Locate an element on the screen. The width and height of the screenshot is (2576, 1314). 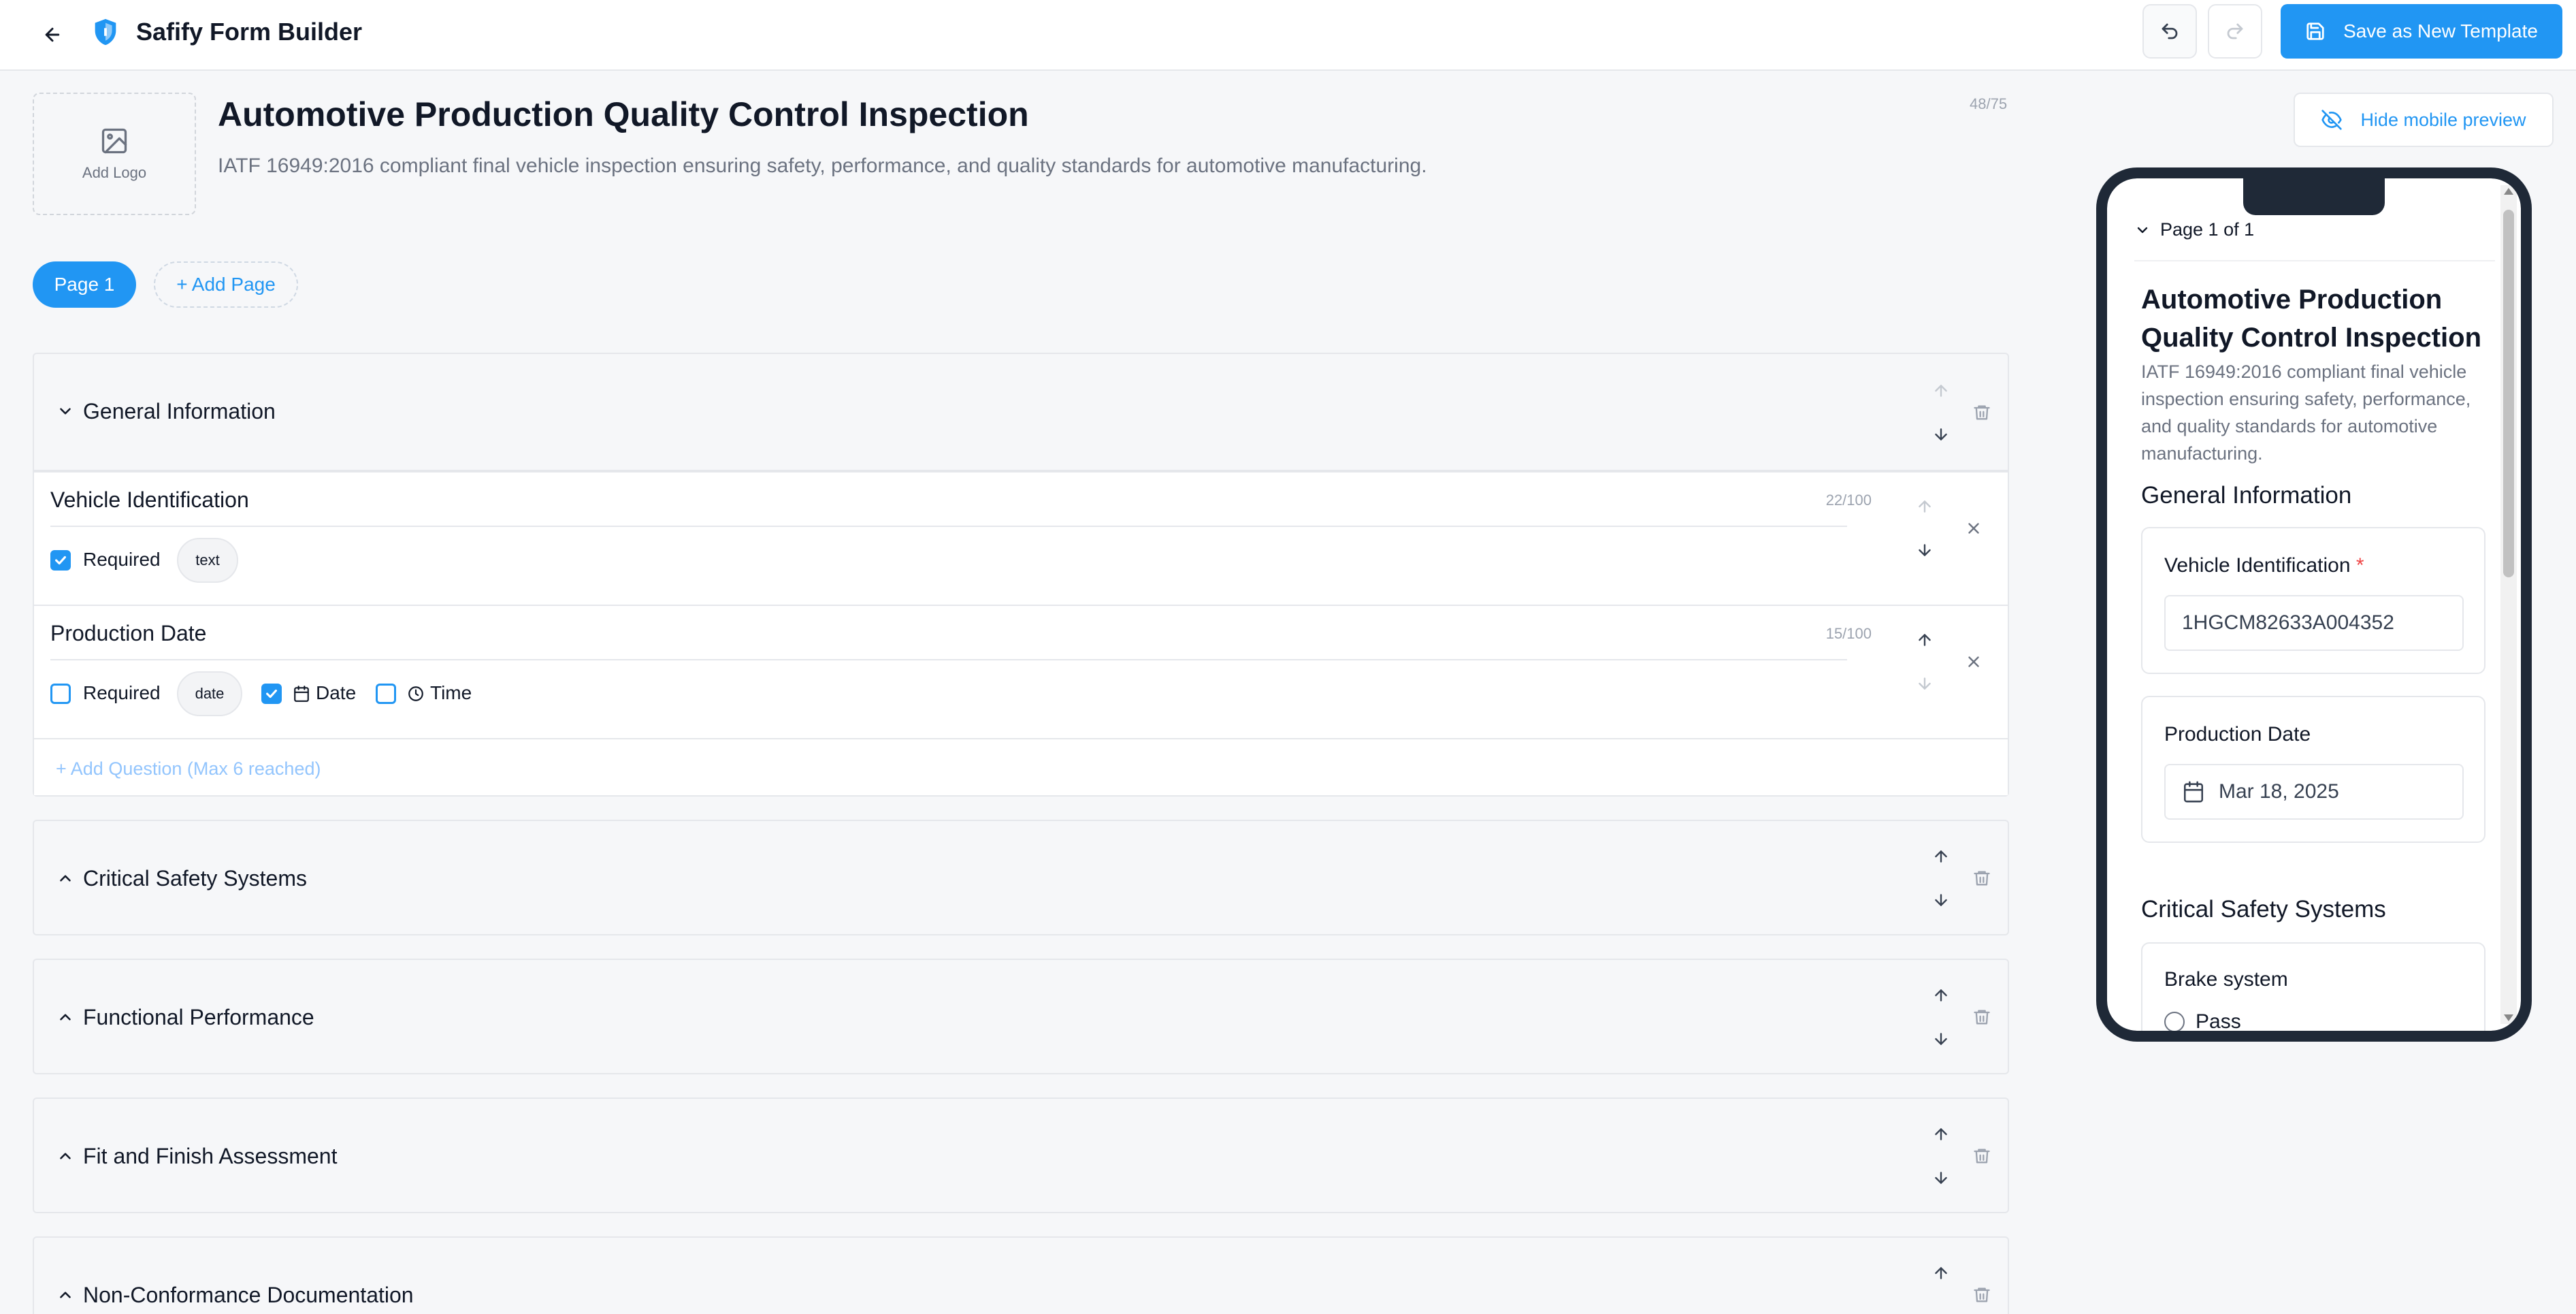
divider is located at coordinates (949, 526).